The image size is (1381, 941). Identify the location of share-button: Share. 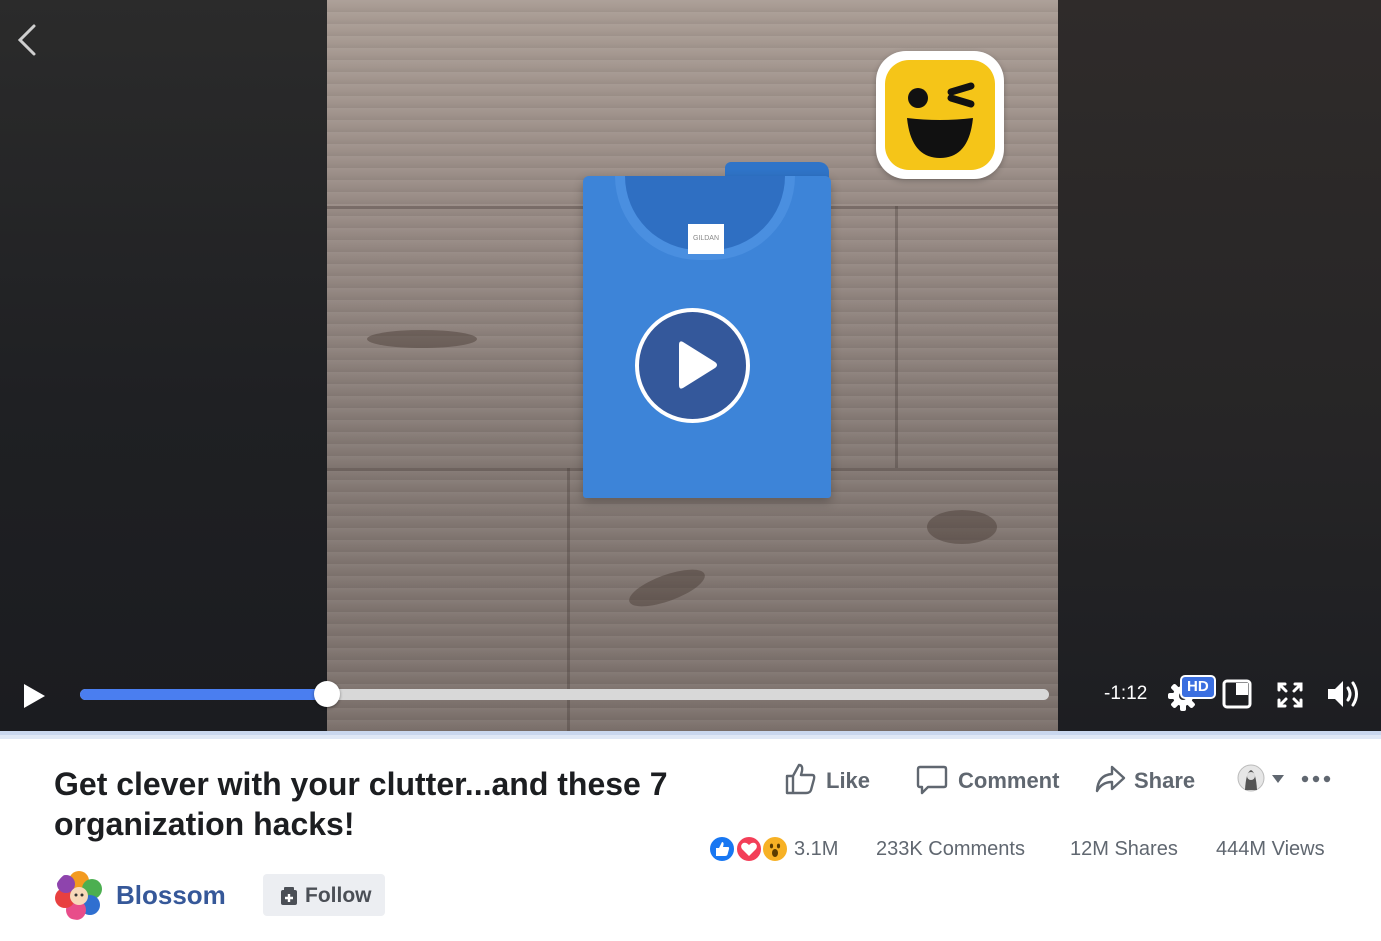
(1146, 780).